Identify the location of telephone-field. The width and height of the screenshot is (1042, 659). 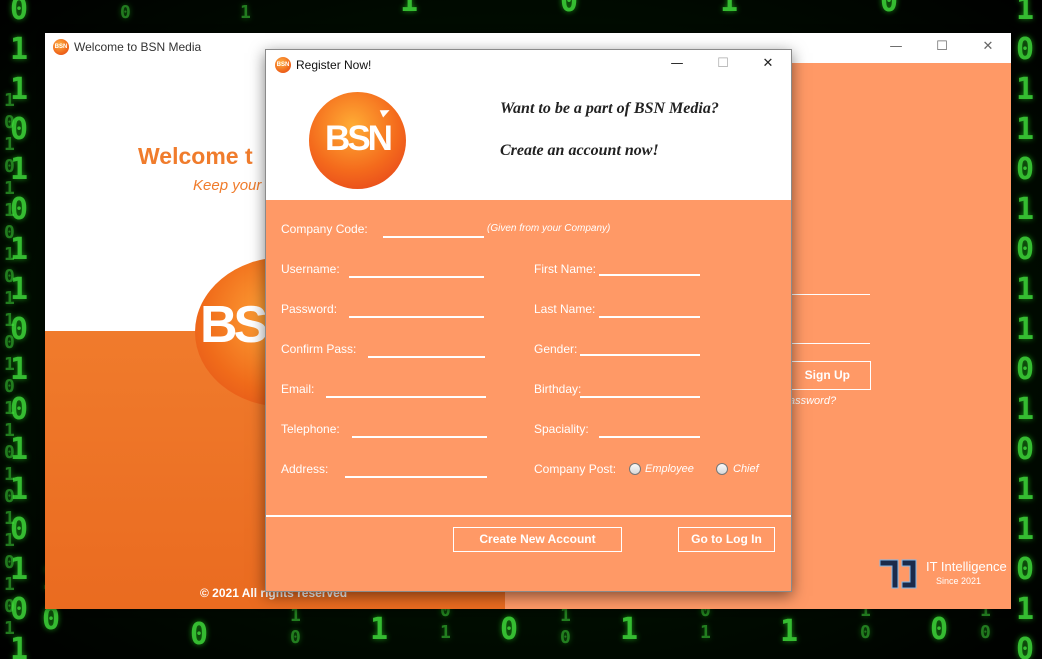
(419, 429).